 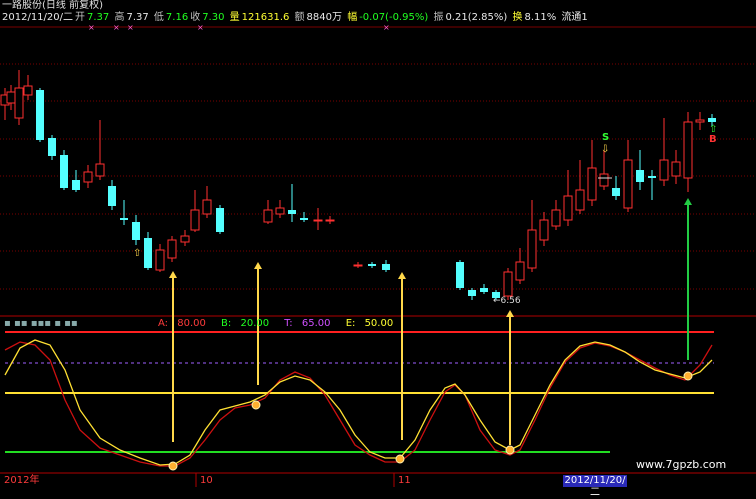 I want to click on open-label: 开, so click(x=80, y=17).